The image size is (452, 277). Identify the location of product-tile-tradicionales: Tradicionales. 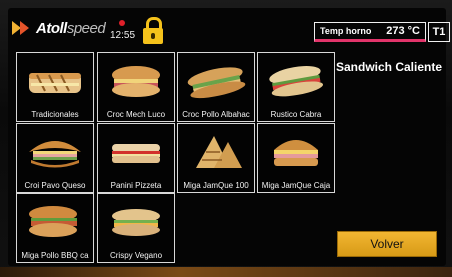
(55, 87).